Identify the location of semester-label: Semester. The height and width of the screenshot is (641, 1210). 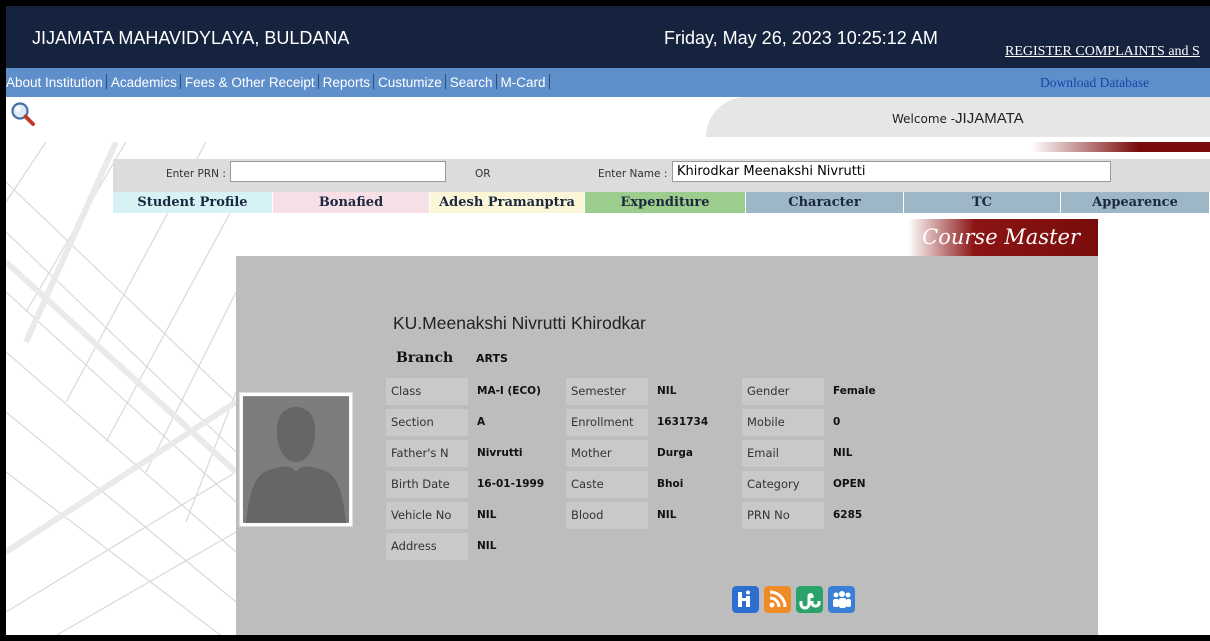
(607, 391).